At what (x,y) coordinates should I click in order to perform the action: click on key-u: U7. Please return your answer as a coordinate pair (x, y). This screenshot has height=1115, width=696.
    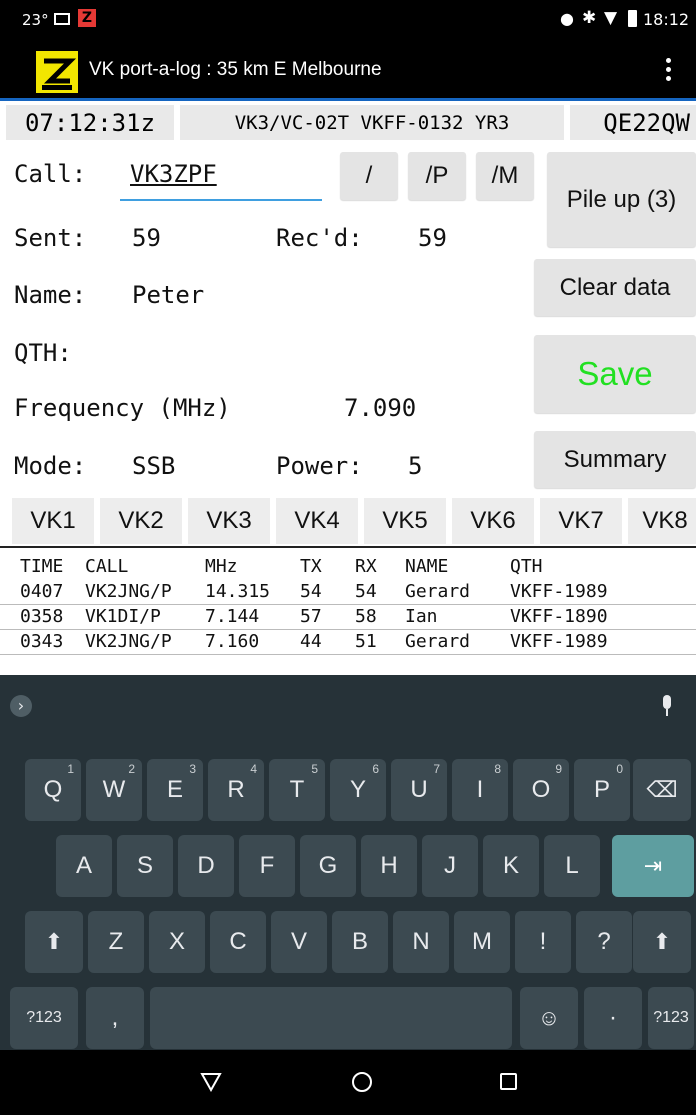
    Looking at the image, I should click on (419, 790).